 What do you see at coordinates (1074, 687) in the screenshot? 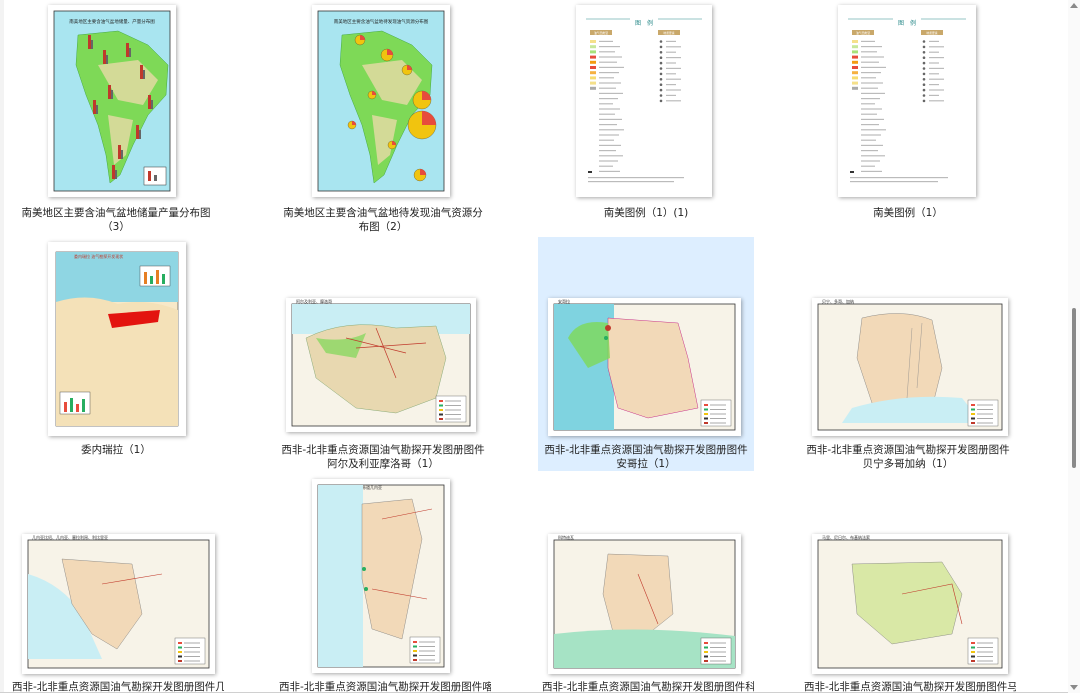
I see `scroll-down-arrow-icon` at bounding box center [1074, 687].